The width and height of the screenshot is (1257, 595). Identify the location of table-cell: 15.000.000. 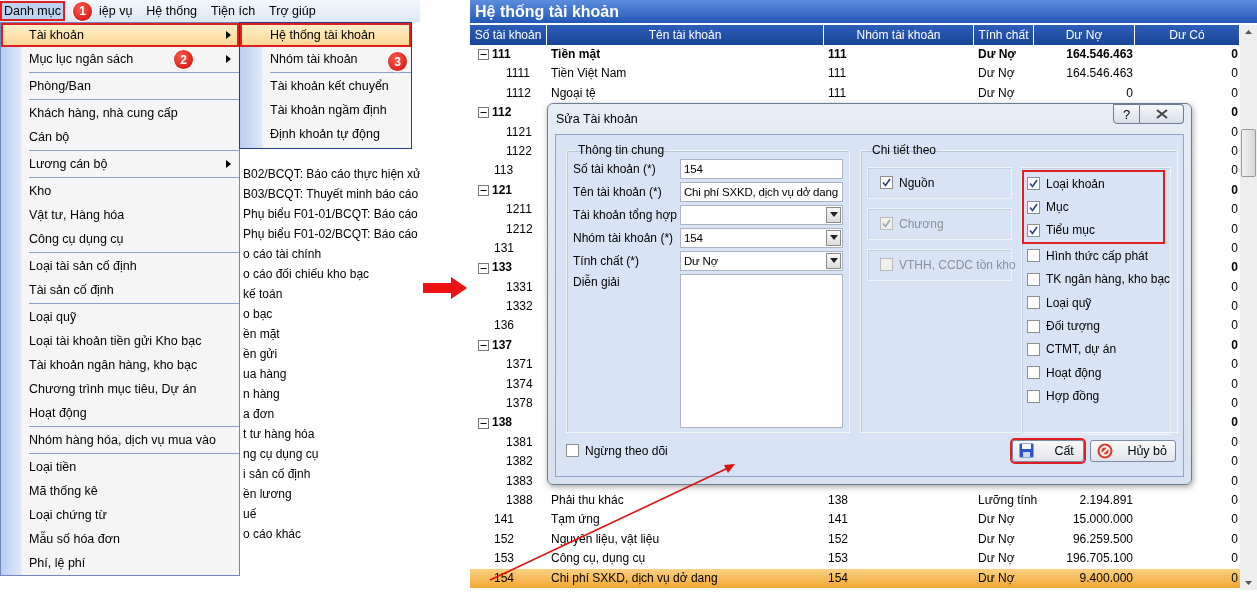
(1102, 519).